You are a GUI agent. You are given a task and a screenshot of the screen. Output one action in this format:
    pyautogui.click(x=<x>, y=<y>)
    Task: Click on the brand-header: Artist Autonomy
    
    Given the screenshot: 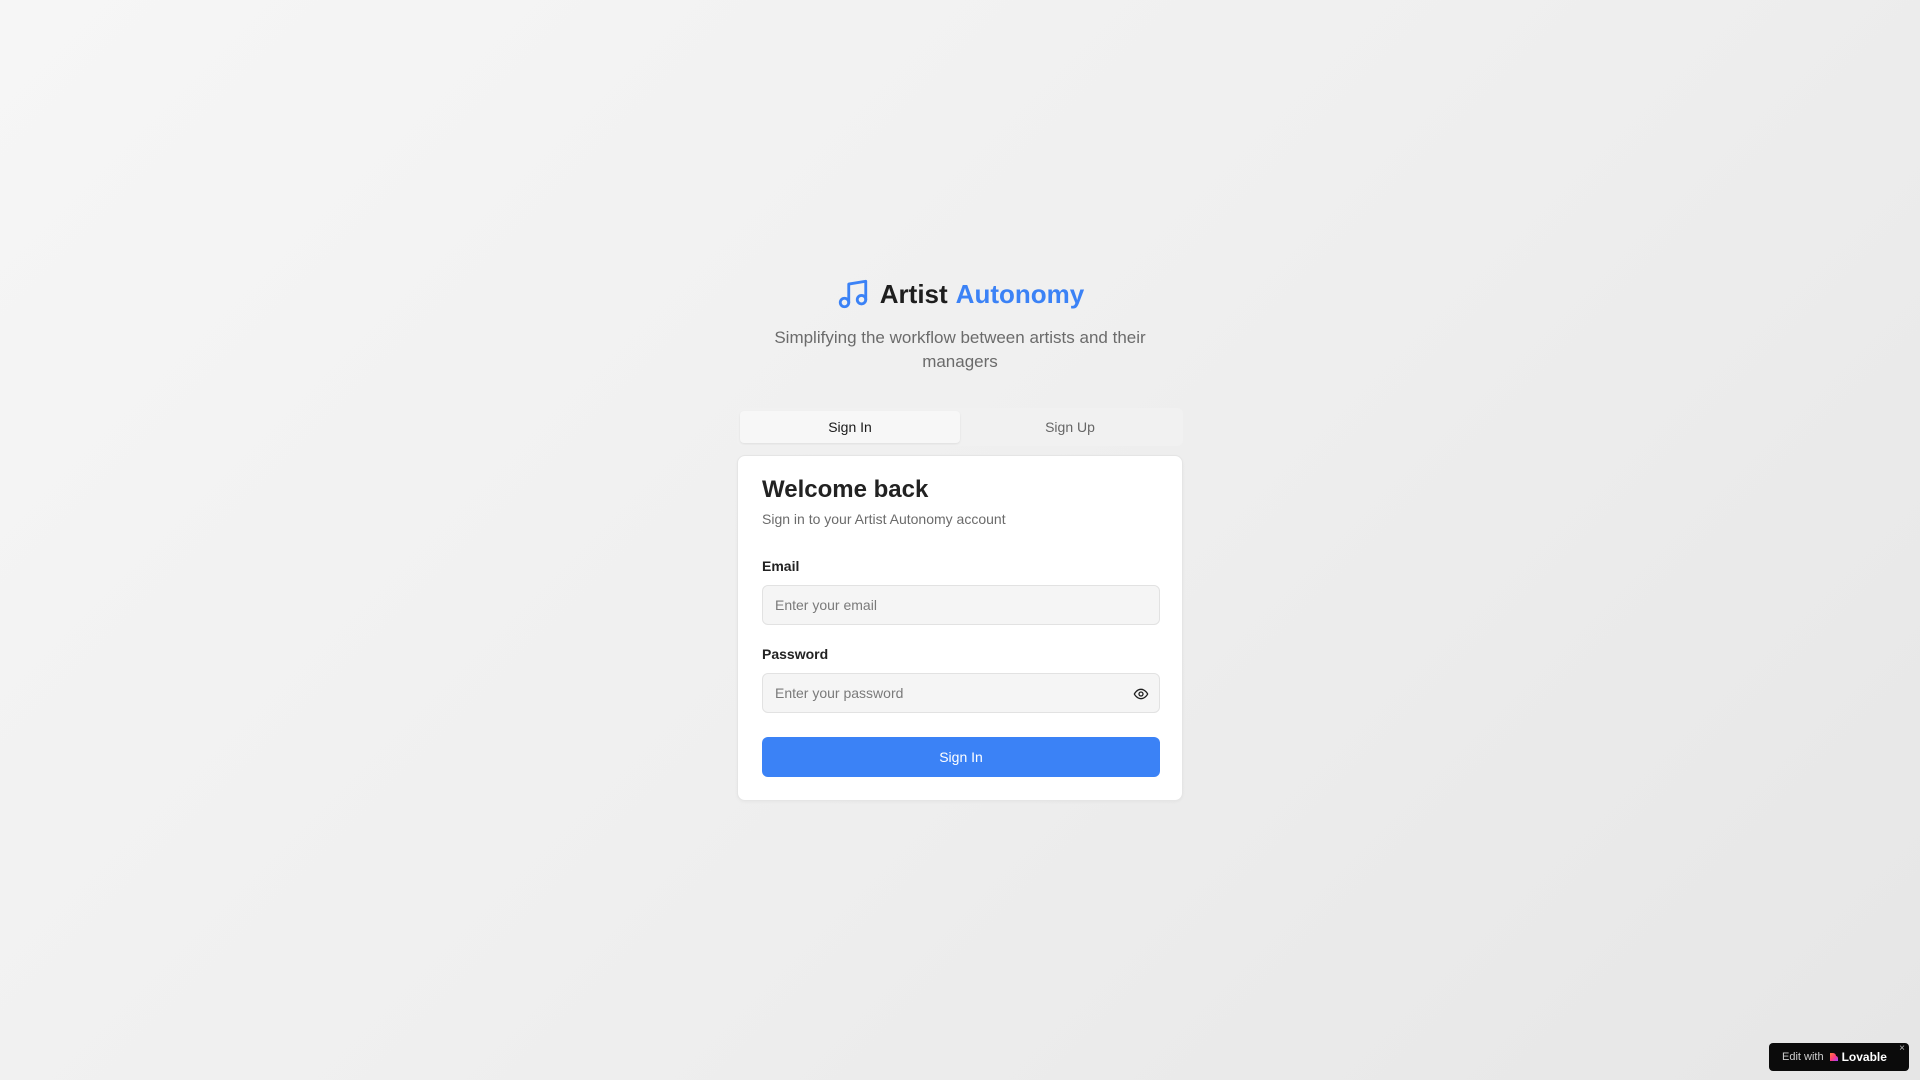 What is the action you would take?
    pyautogui.click(x=960, y=294)
    